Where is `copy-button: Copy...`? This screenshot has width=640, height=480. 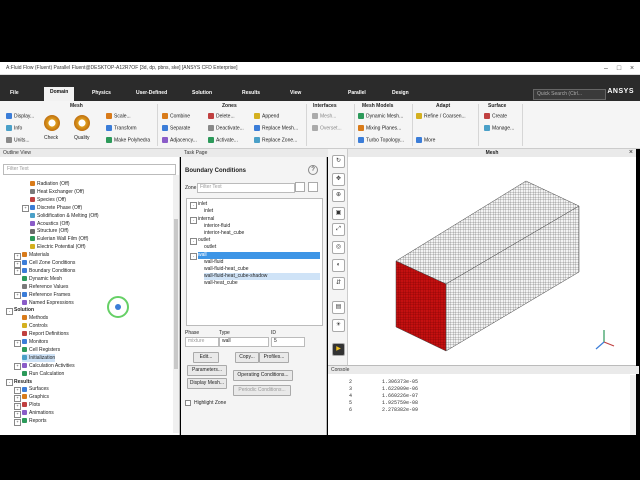 copy-button: Copy... is located at coordinates (247, 357).